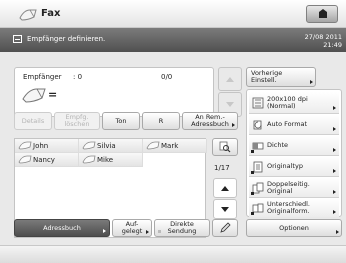  I want to click on recipient-fax-icon, so click(34, 95).